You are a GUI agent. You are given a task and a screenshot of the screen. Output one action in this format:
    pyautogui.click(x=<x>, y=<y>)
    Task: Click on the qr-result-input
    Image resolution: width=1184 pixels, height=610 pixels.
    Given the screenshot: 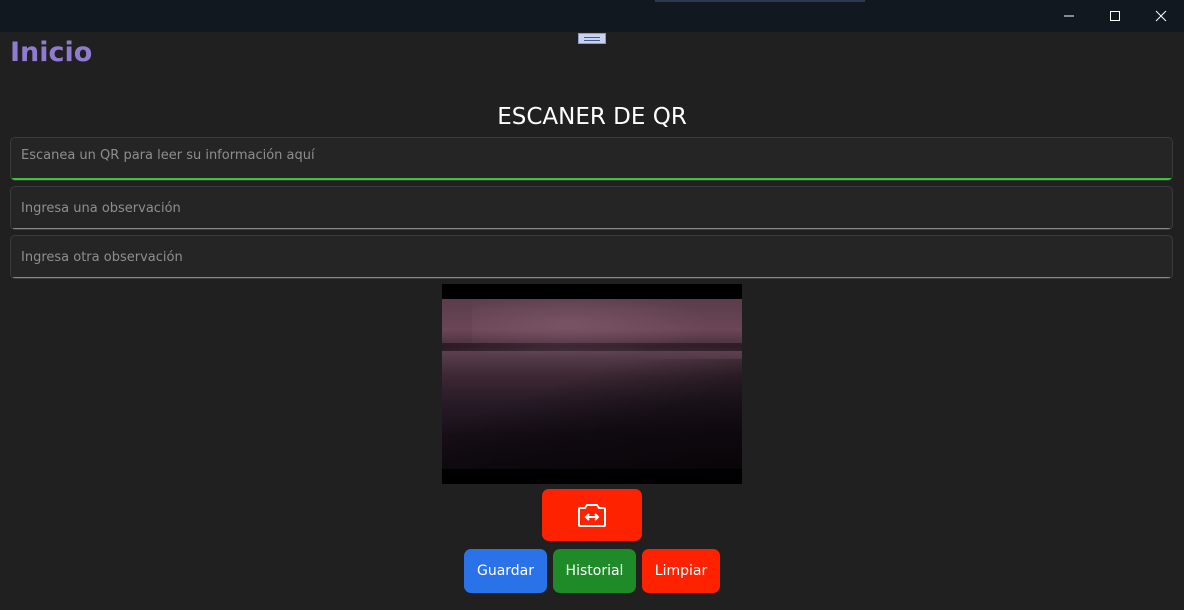 What is the action you would take?
    pyautogui.click(x=591, y=155)
    